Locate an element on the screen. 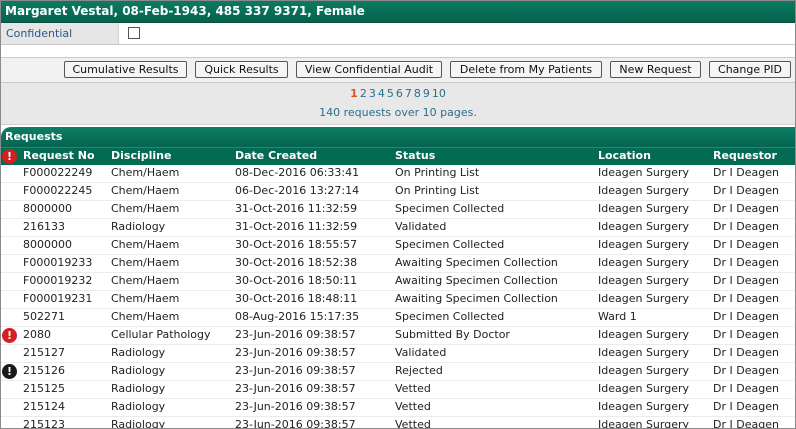 This screenshot has width=796, height=429. cell-request-no: 216133 is located at coordinates (44, 226).